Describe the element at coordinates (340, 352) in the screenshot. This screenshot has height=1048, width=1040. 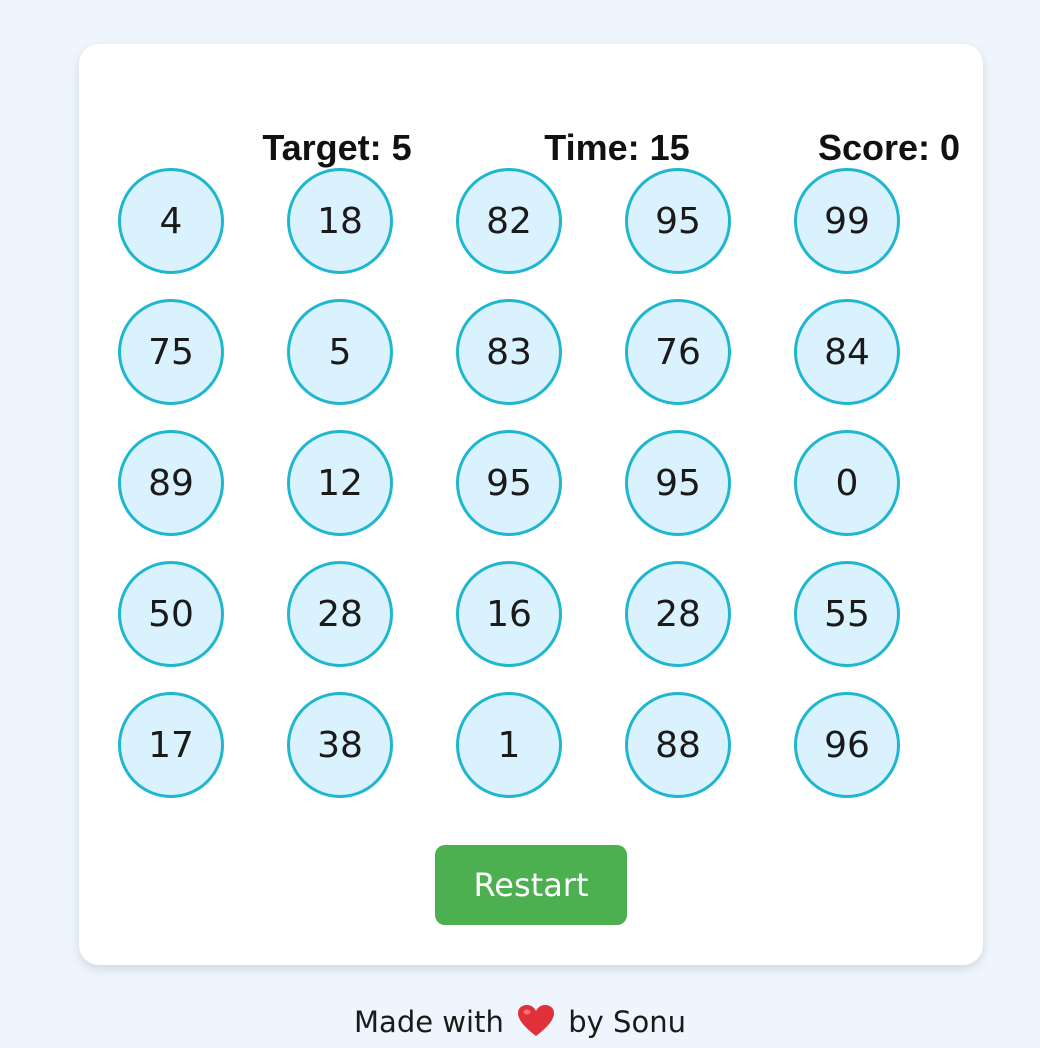
I see `number-cell: 5` at that location.